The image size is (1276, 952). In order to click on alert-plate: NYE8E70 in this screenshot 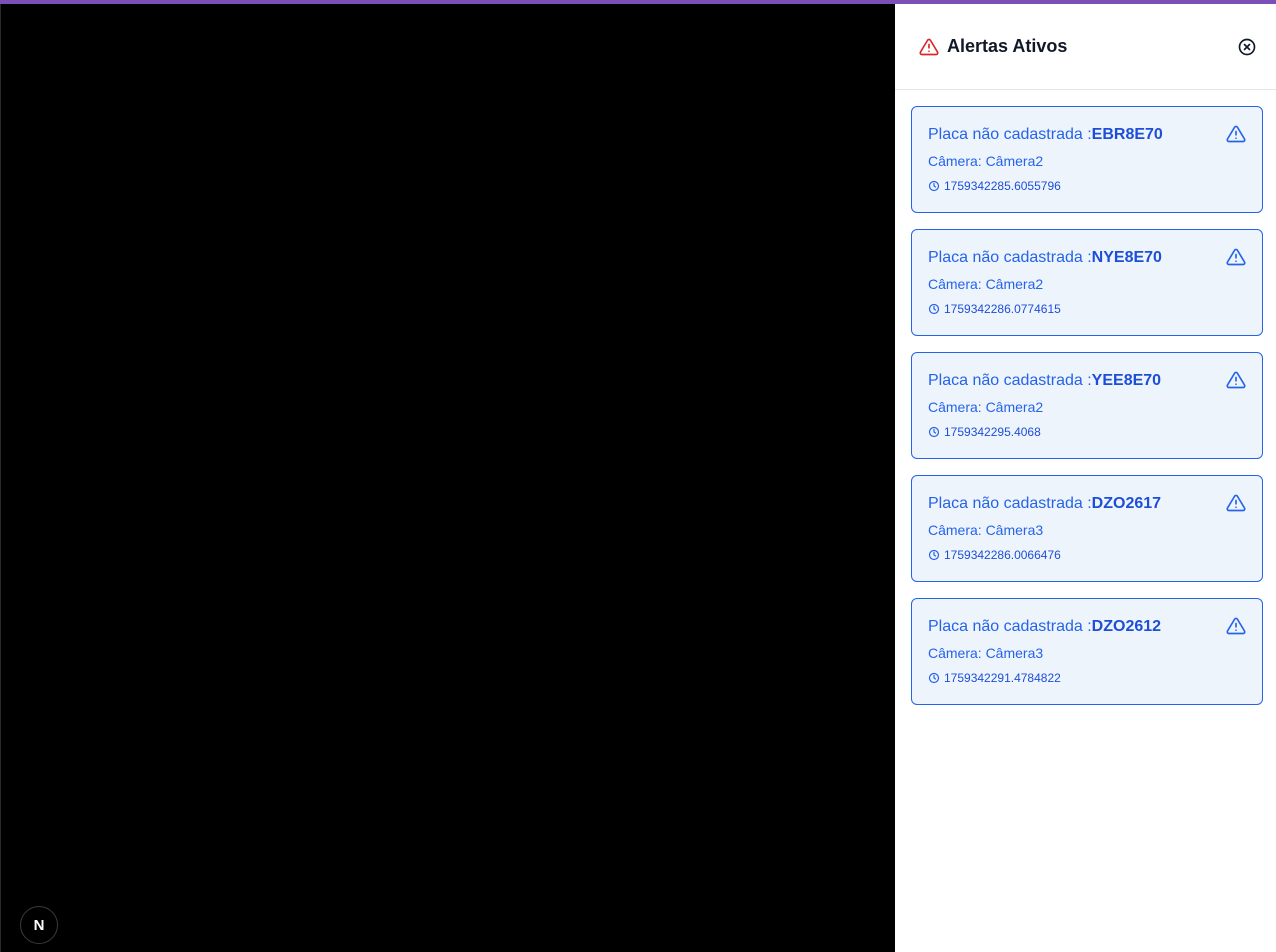, I will do `click(1126, 257)`.